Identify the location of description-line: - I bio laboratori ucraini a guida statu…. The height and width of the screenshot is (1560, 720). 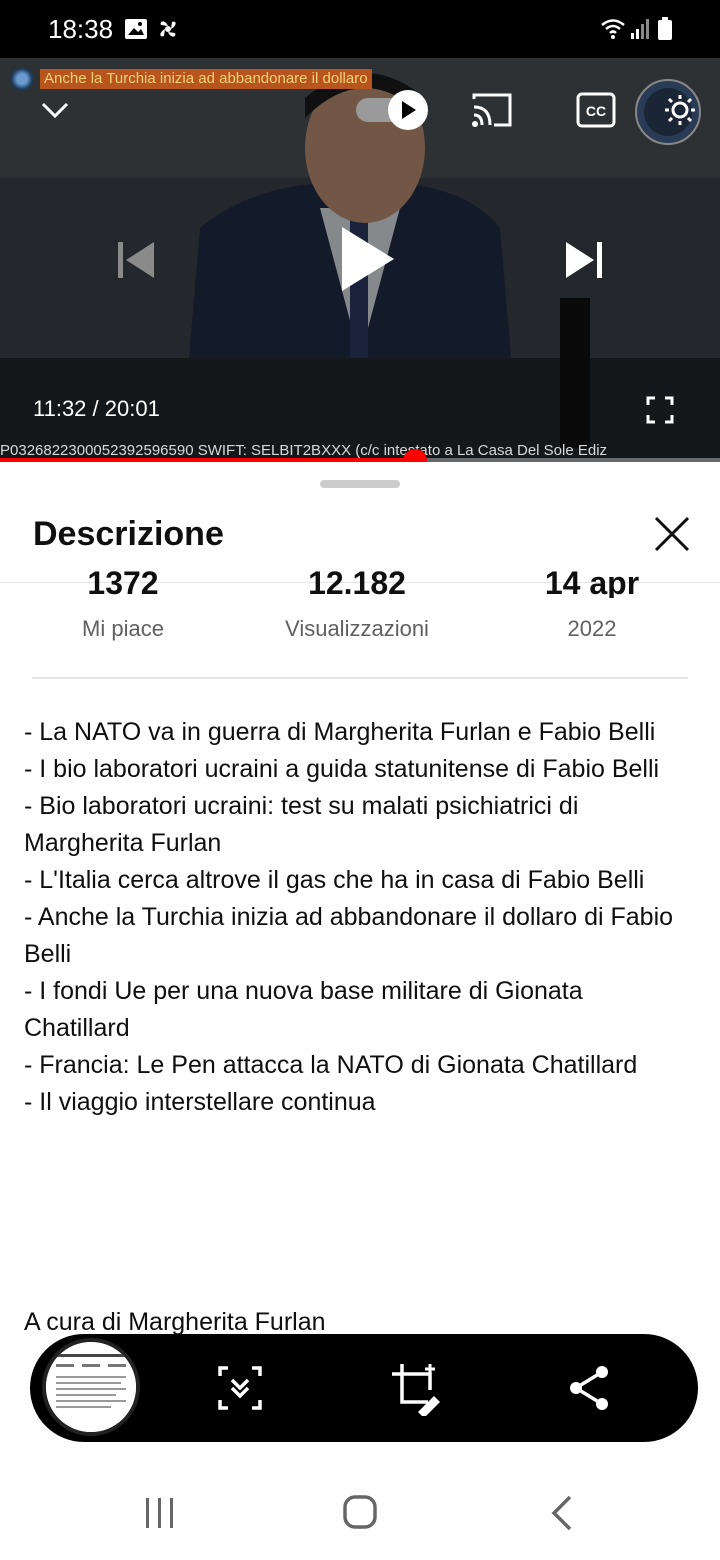
(342, 769).